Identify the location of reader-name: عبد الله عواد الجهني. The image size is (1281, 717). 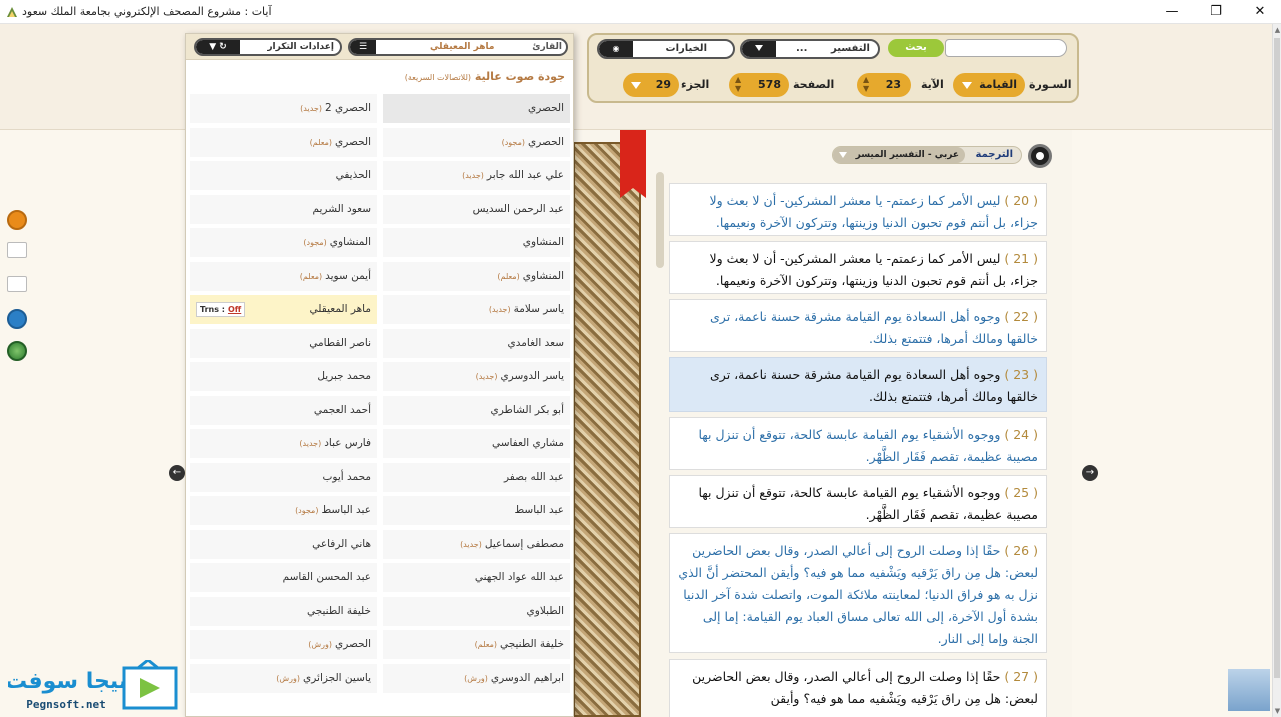
(519, 577).